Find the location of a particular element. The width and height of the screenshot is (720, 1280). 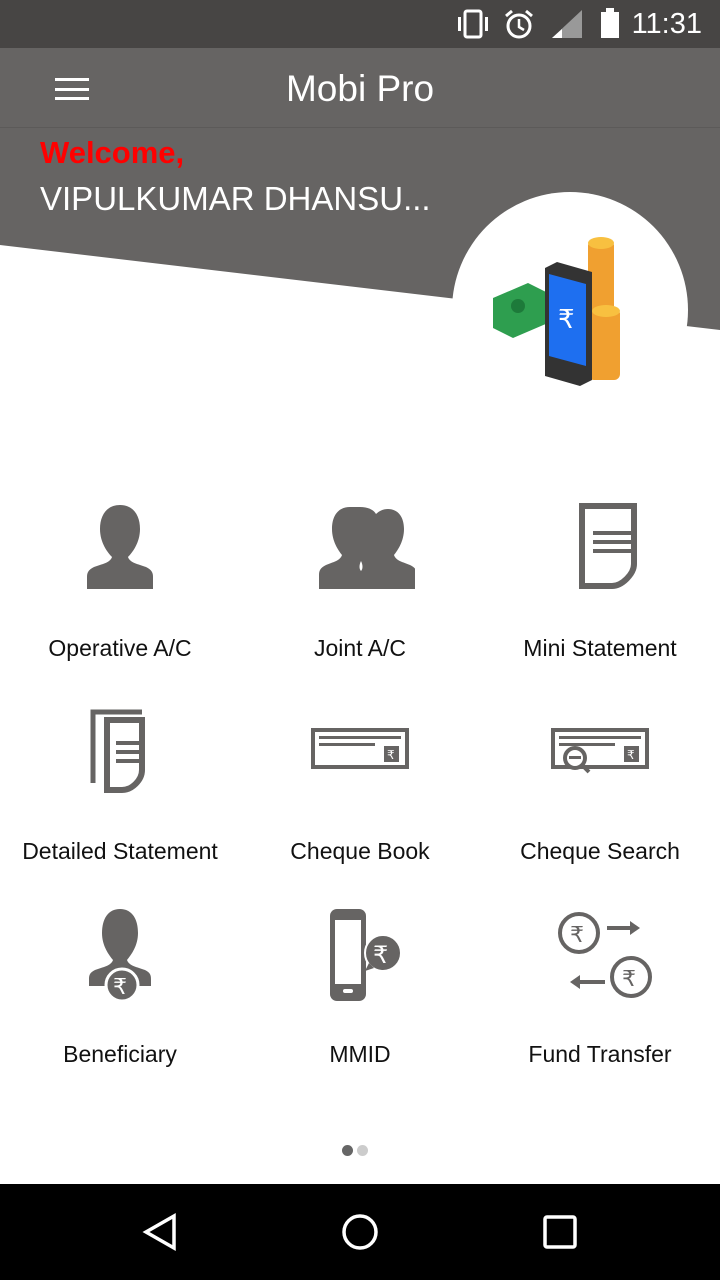

status-bar: 11:31 is located at coordinates (360, 24).